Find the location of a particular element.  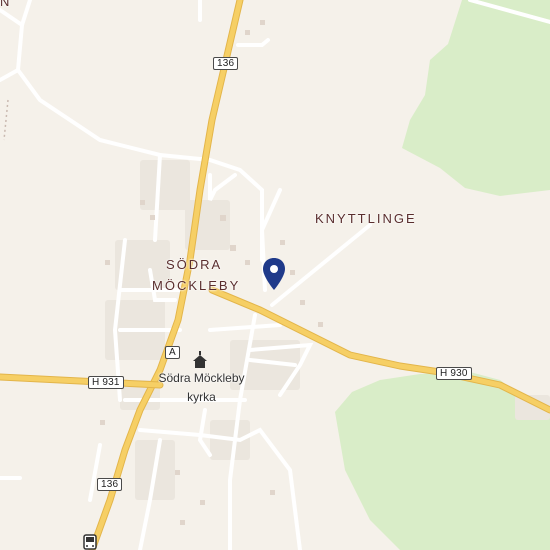

road-shield-h931: H 931 is located at coordinates (106, 382).